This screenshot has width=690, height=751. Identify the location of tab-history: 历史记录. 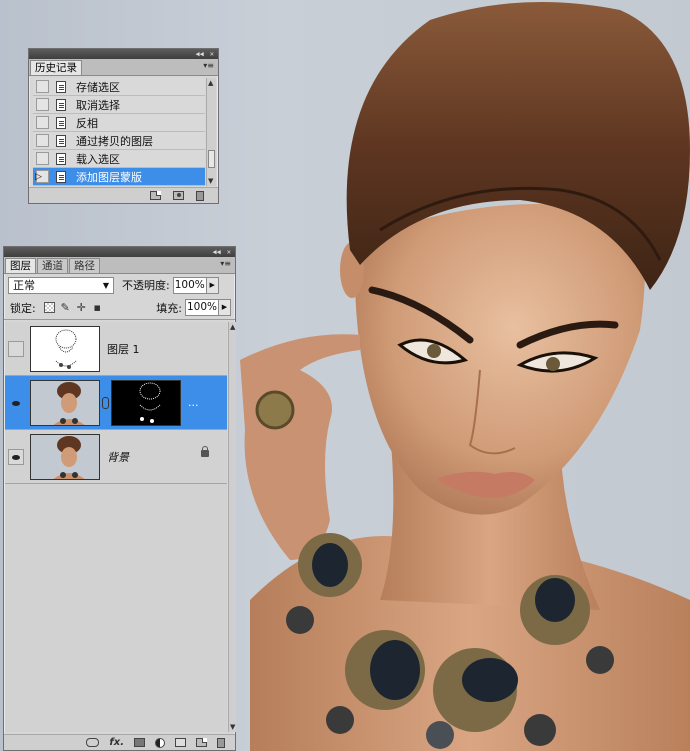
(56, 67).